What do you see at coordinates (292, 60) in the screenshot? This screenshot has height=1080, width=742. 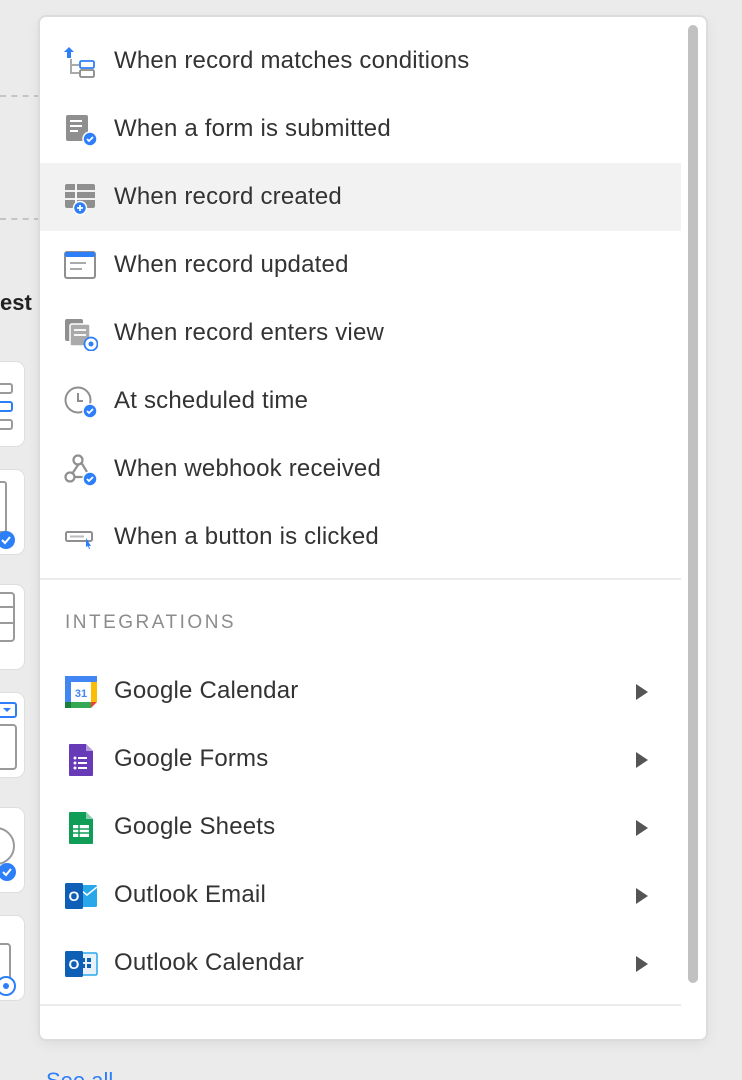 I see `menu-item-label: When record matches conditions` at bounding box center [292, 60].